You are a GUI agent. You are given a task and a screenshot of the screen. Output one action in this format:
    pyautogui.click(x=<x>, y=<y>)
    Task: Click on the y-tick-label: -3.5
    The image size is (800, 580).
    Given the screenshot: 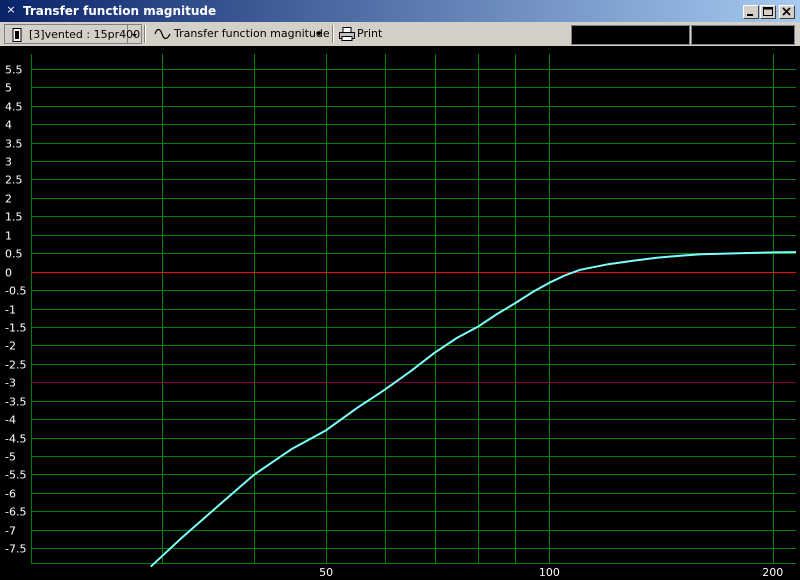 What is the action you would take?
    pyautogui.click(x=15, y=402)
    